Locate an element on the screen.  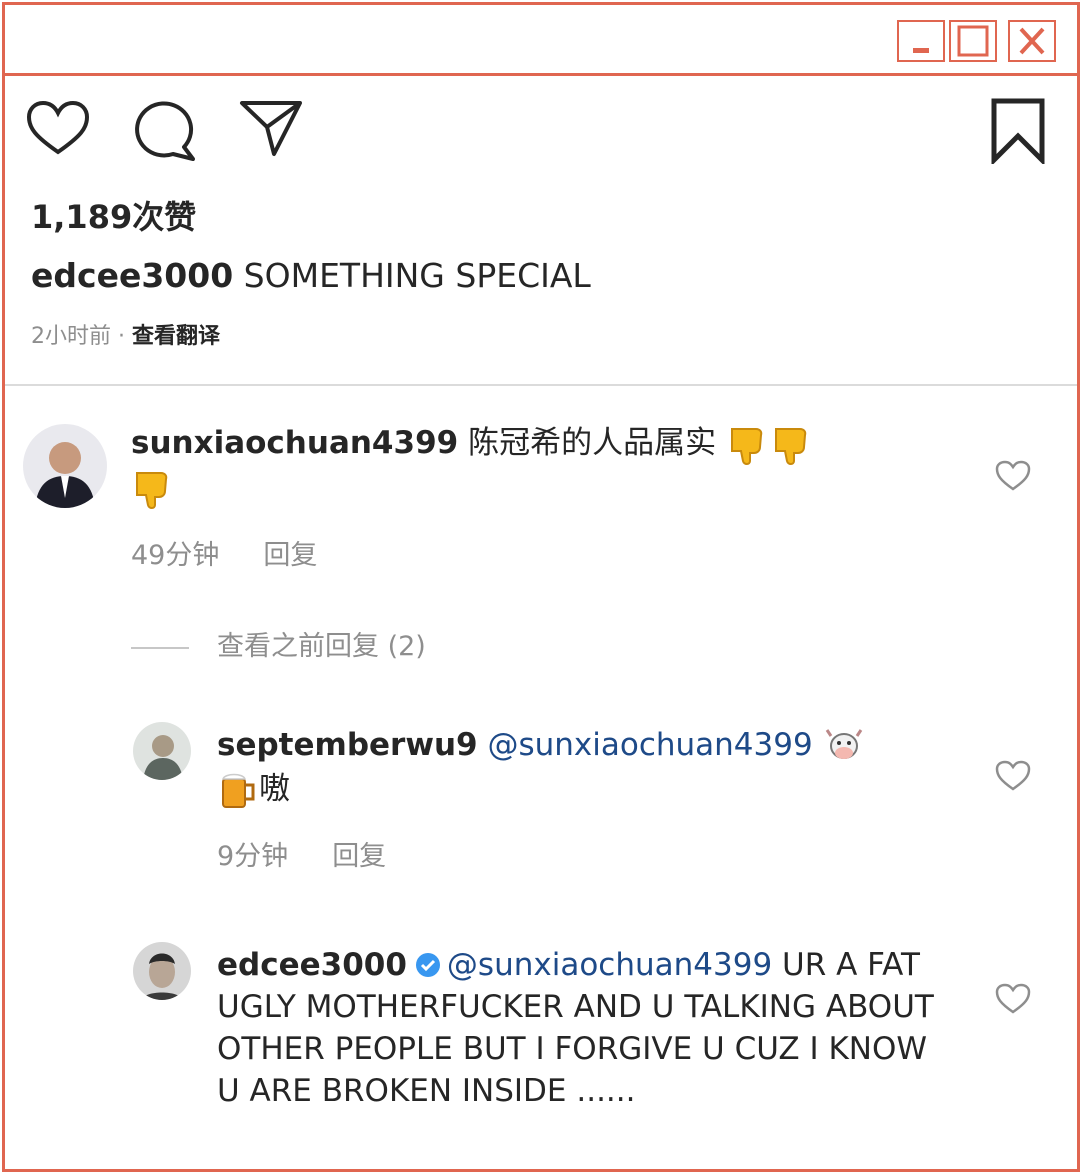
close-icon is located at coordinates (1032, 41).